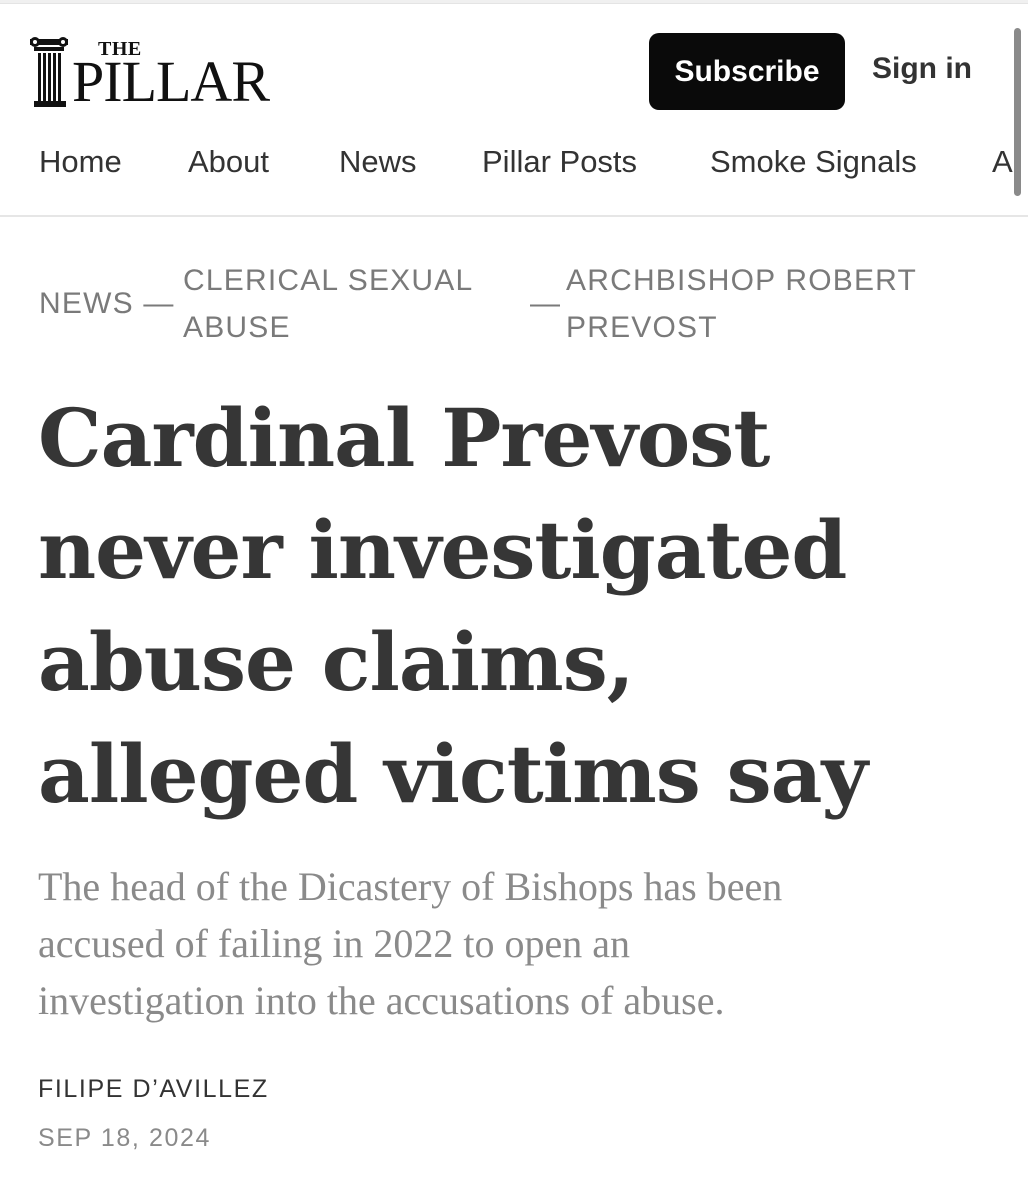 The image size is (1028, 1200). I want to click on headline-line: Cardinal Prevost, so click(404, 438).